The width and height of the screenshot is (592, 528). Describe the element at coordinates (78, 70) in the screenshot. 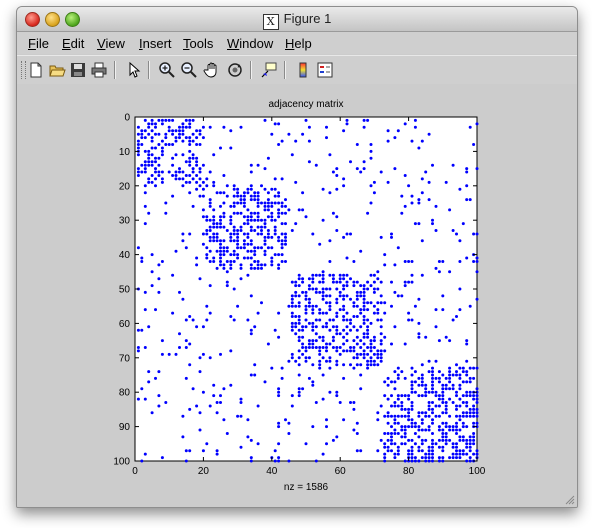

I see `save-icon` at that location.